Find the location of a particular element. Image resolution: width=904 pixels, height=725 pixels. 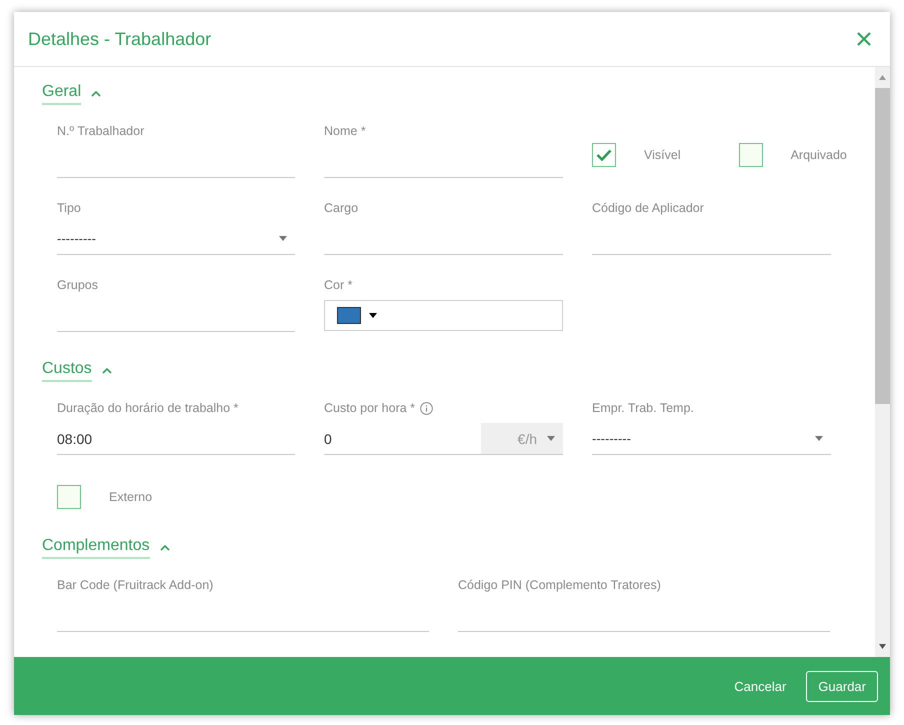

scrollbar is located at coordinates (882, 362).